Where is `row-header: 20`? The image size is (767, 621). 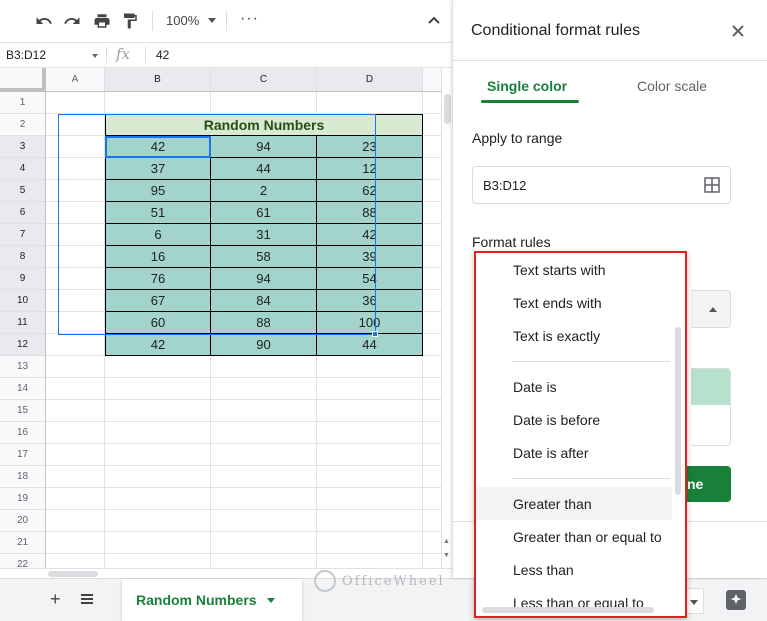 row-header: 20 is located at coordinates (23, 521).